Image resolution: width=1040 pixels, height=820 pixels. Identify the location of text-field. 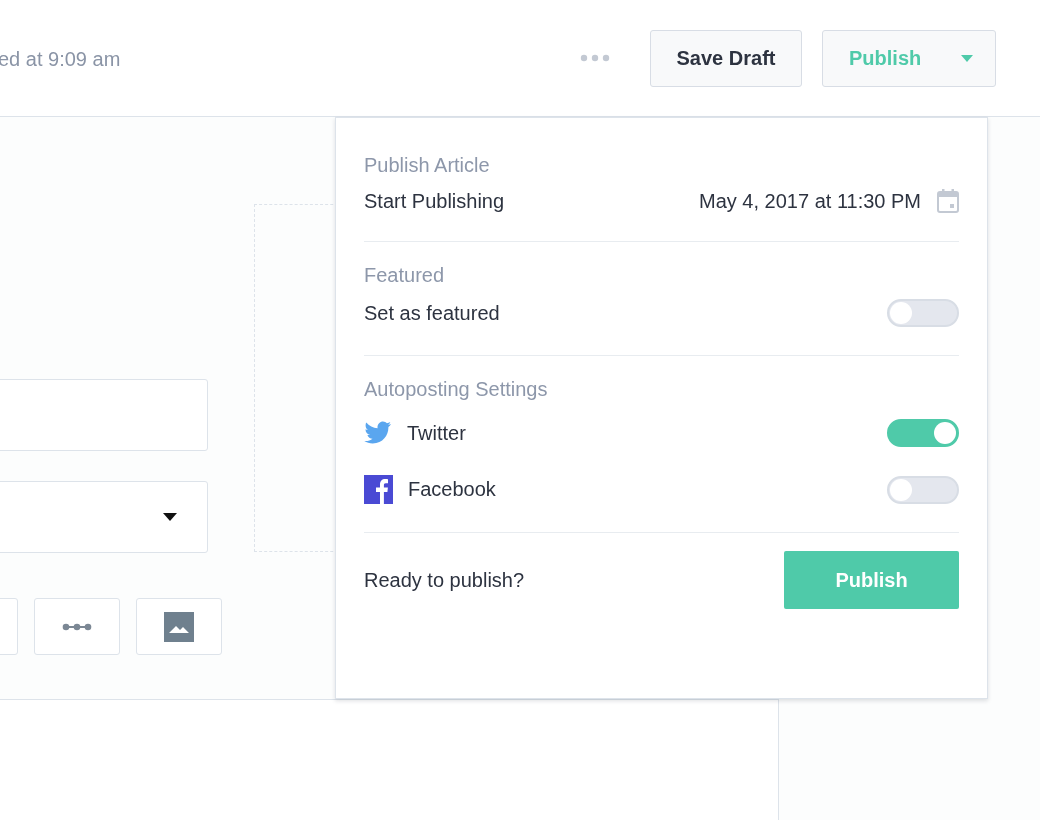
(104, 415).